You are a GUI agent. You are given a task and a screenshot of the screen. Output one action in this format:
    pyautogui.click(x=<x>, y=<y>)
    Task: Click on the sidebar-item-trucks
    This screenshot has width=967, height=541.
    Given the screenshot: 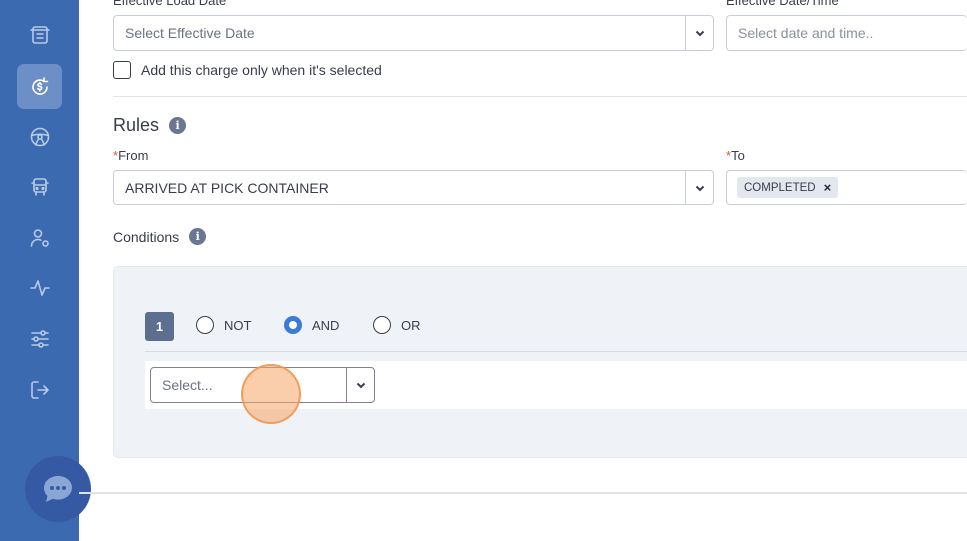 What is the action you would take?
    pyautogui.click(x=39, y=186)
    